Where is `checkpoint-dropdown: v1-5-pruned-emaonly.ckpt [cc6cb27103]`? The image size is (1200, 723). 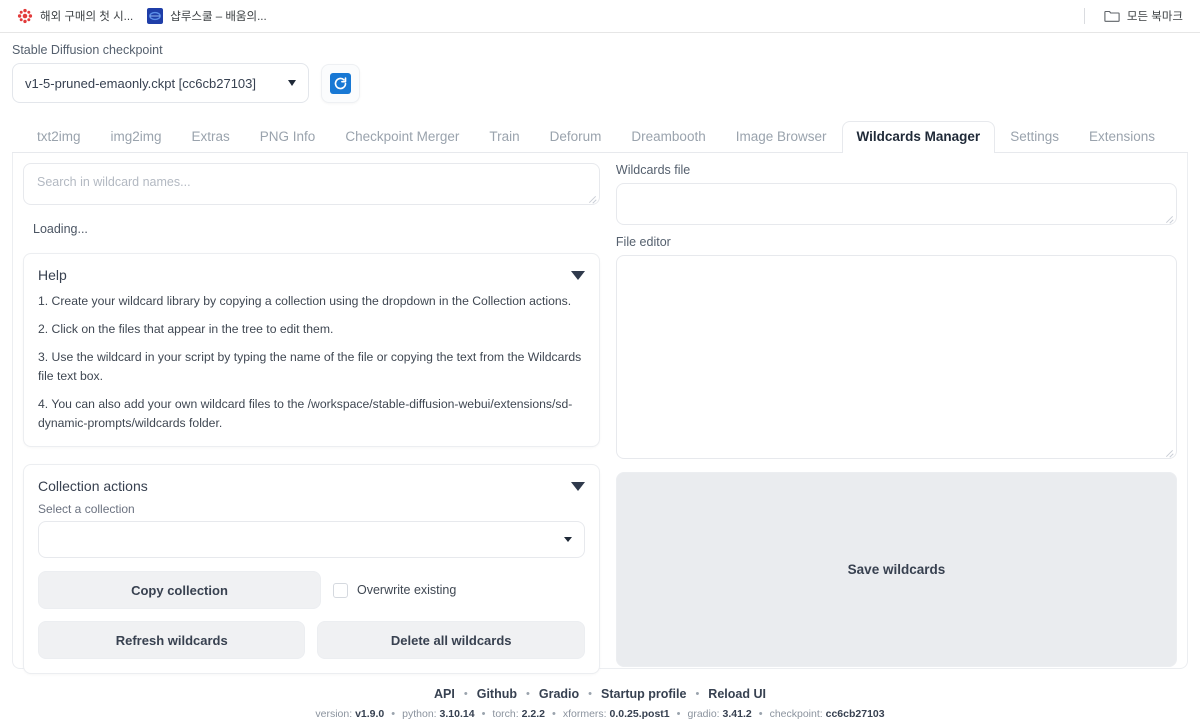 checkpoint-dropdown: v1-5-pruned-emaonly.ckpt [cc6cb27103] is located at coordinates (160, 83).